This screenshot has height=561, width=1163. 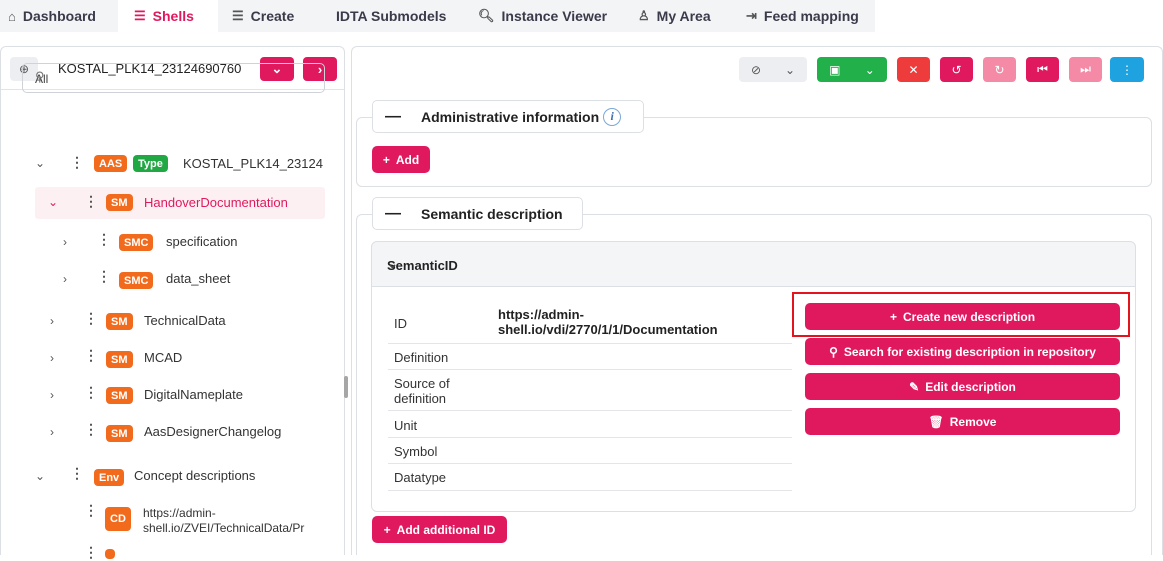 What do you see at coordinates (446, 529) in the screenshot?
I see `add-id-label: Add additional ID` at bounding box center [446, 529].